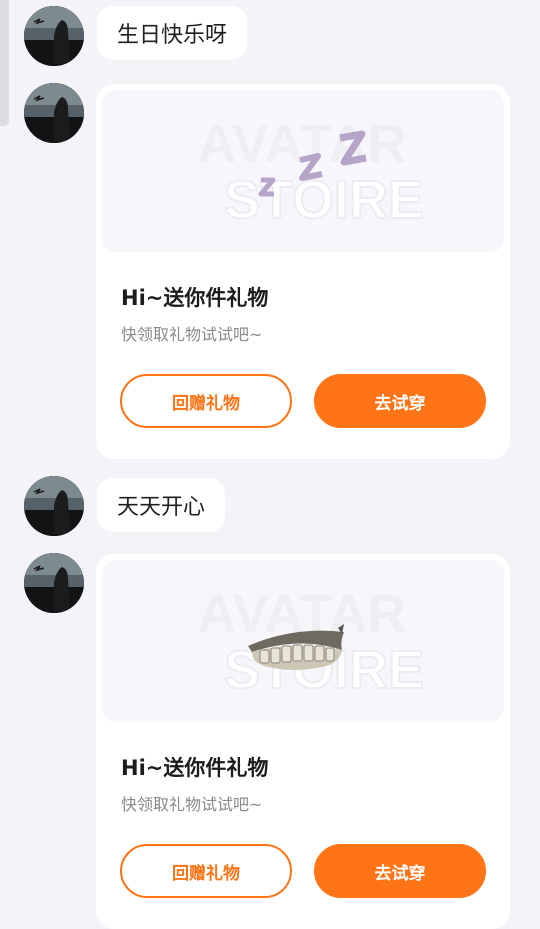 This screenshot has height=929, width=540. Describe the element at coordinates (161, 507) in the screenshot. I see `message-text: 天天开心` at that location.